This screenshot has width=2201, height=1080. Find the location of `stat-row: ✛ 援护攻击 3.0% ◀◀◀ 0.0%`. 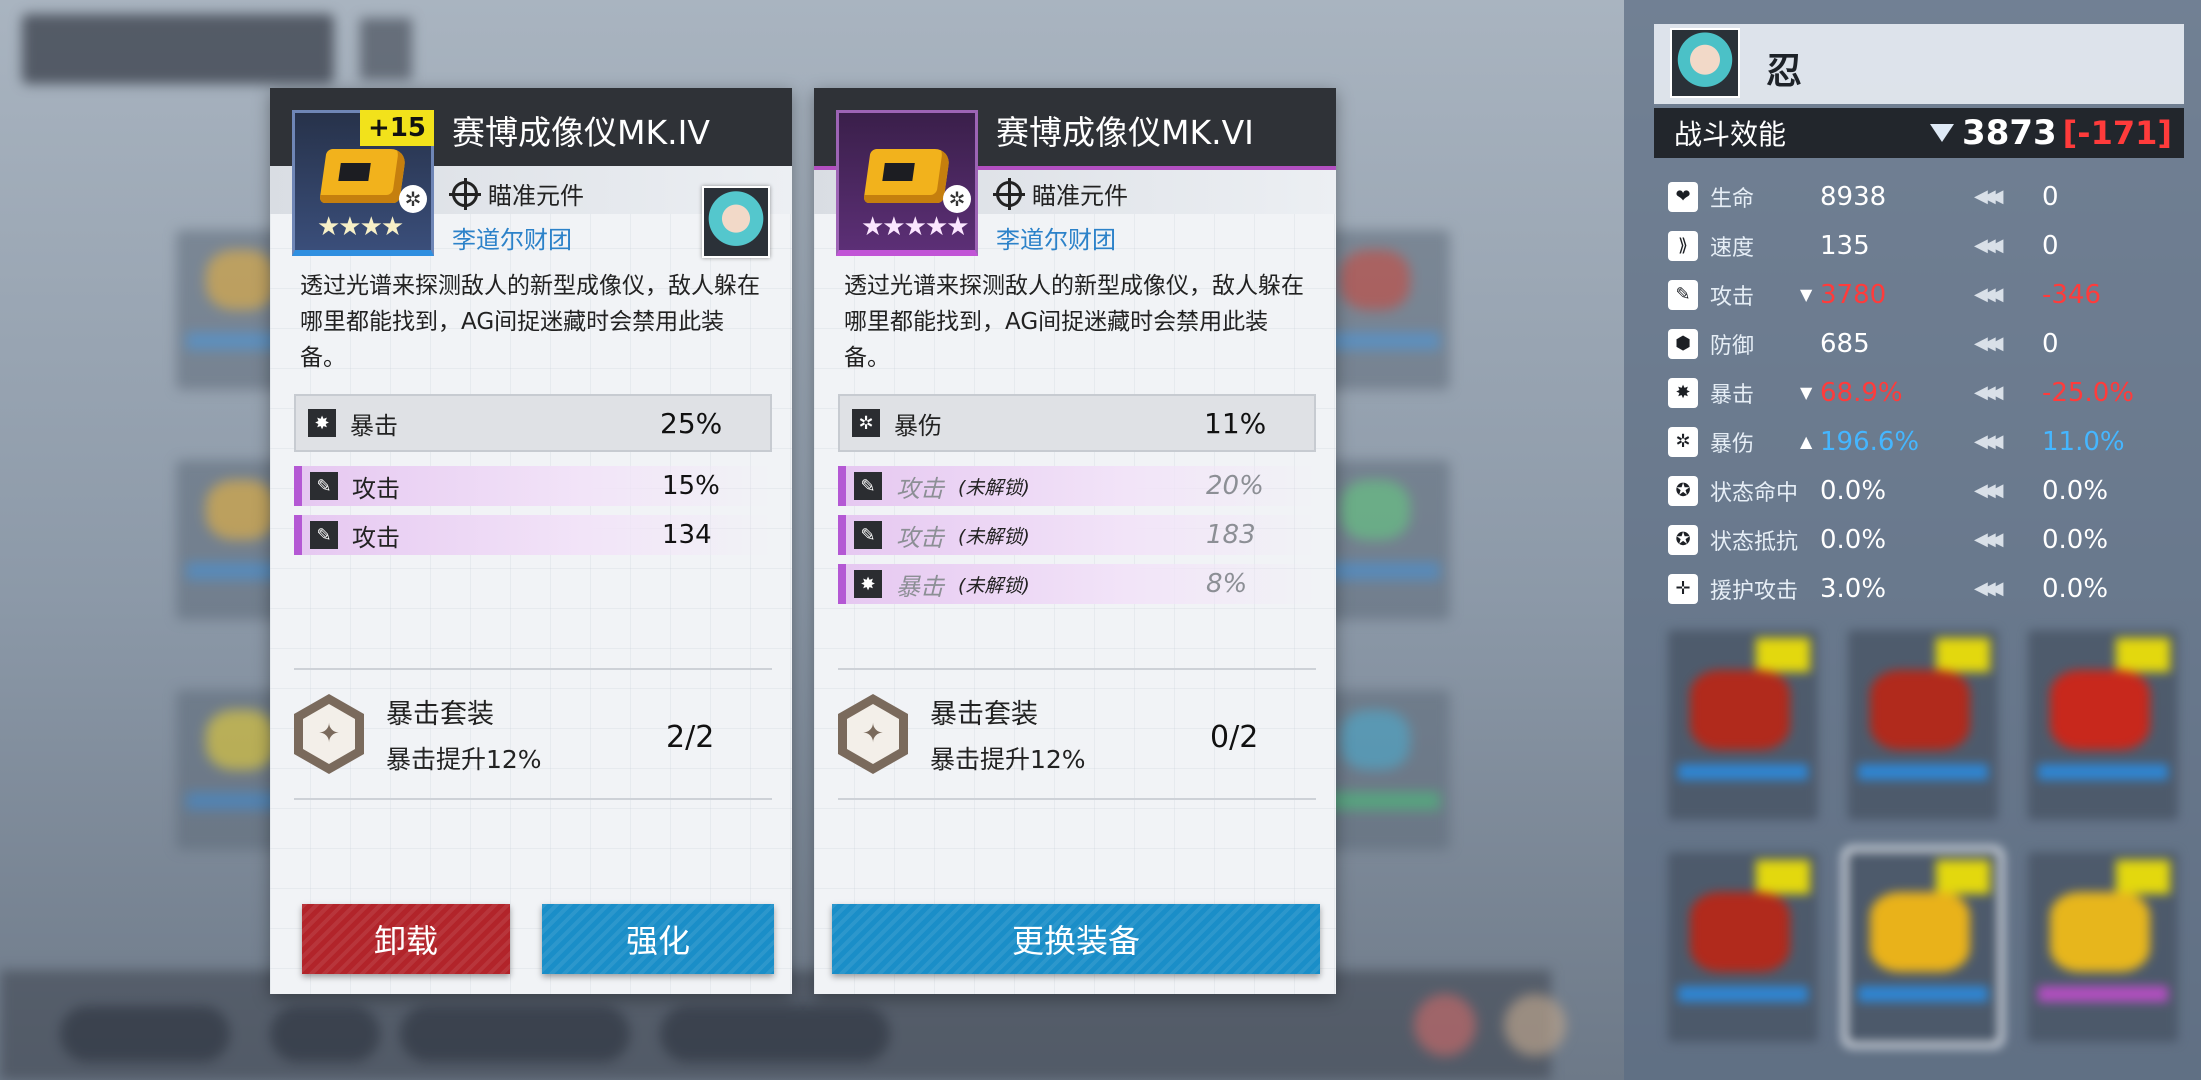

stat-row: ✛ 援护攻击 3.0% ◀◀◀ 0.0% is located at coordinates (1919, 588).